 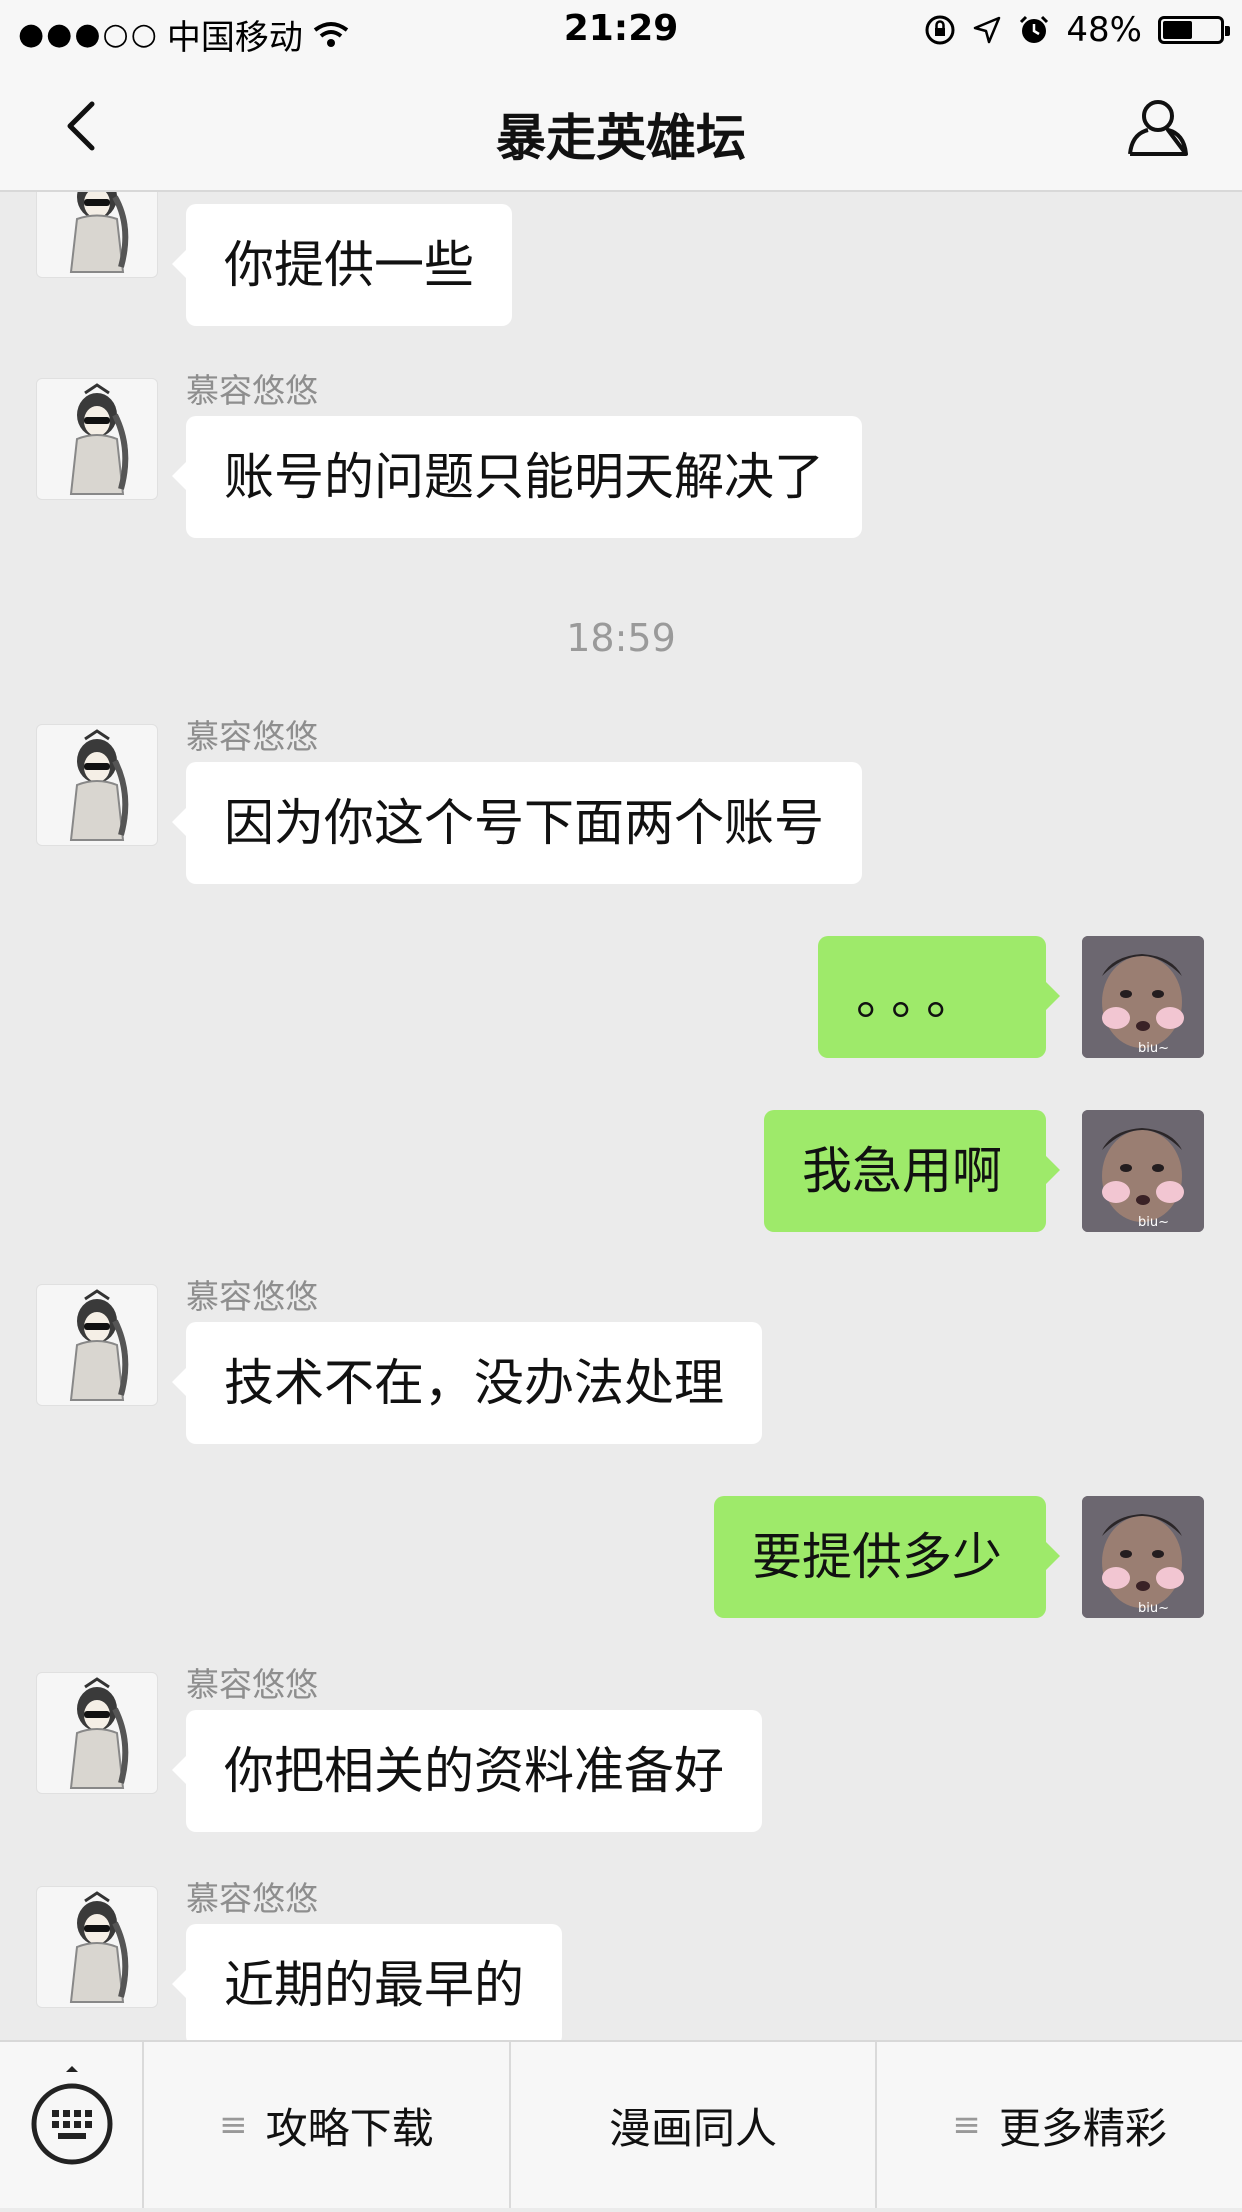 What do you see at coordinates (621, 638) in the screenshot?
I see `chat-timestamp: 18:59` at bounding box center [621, 638].